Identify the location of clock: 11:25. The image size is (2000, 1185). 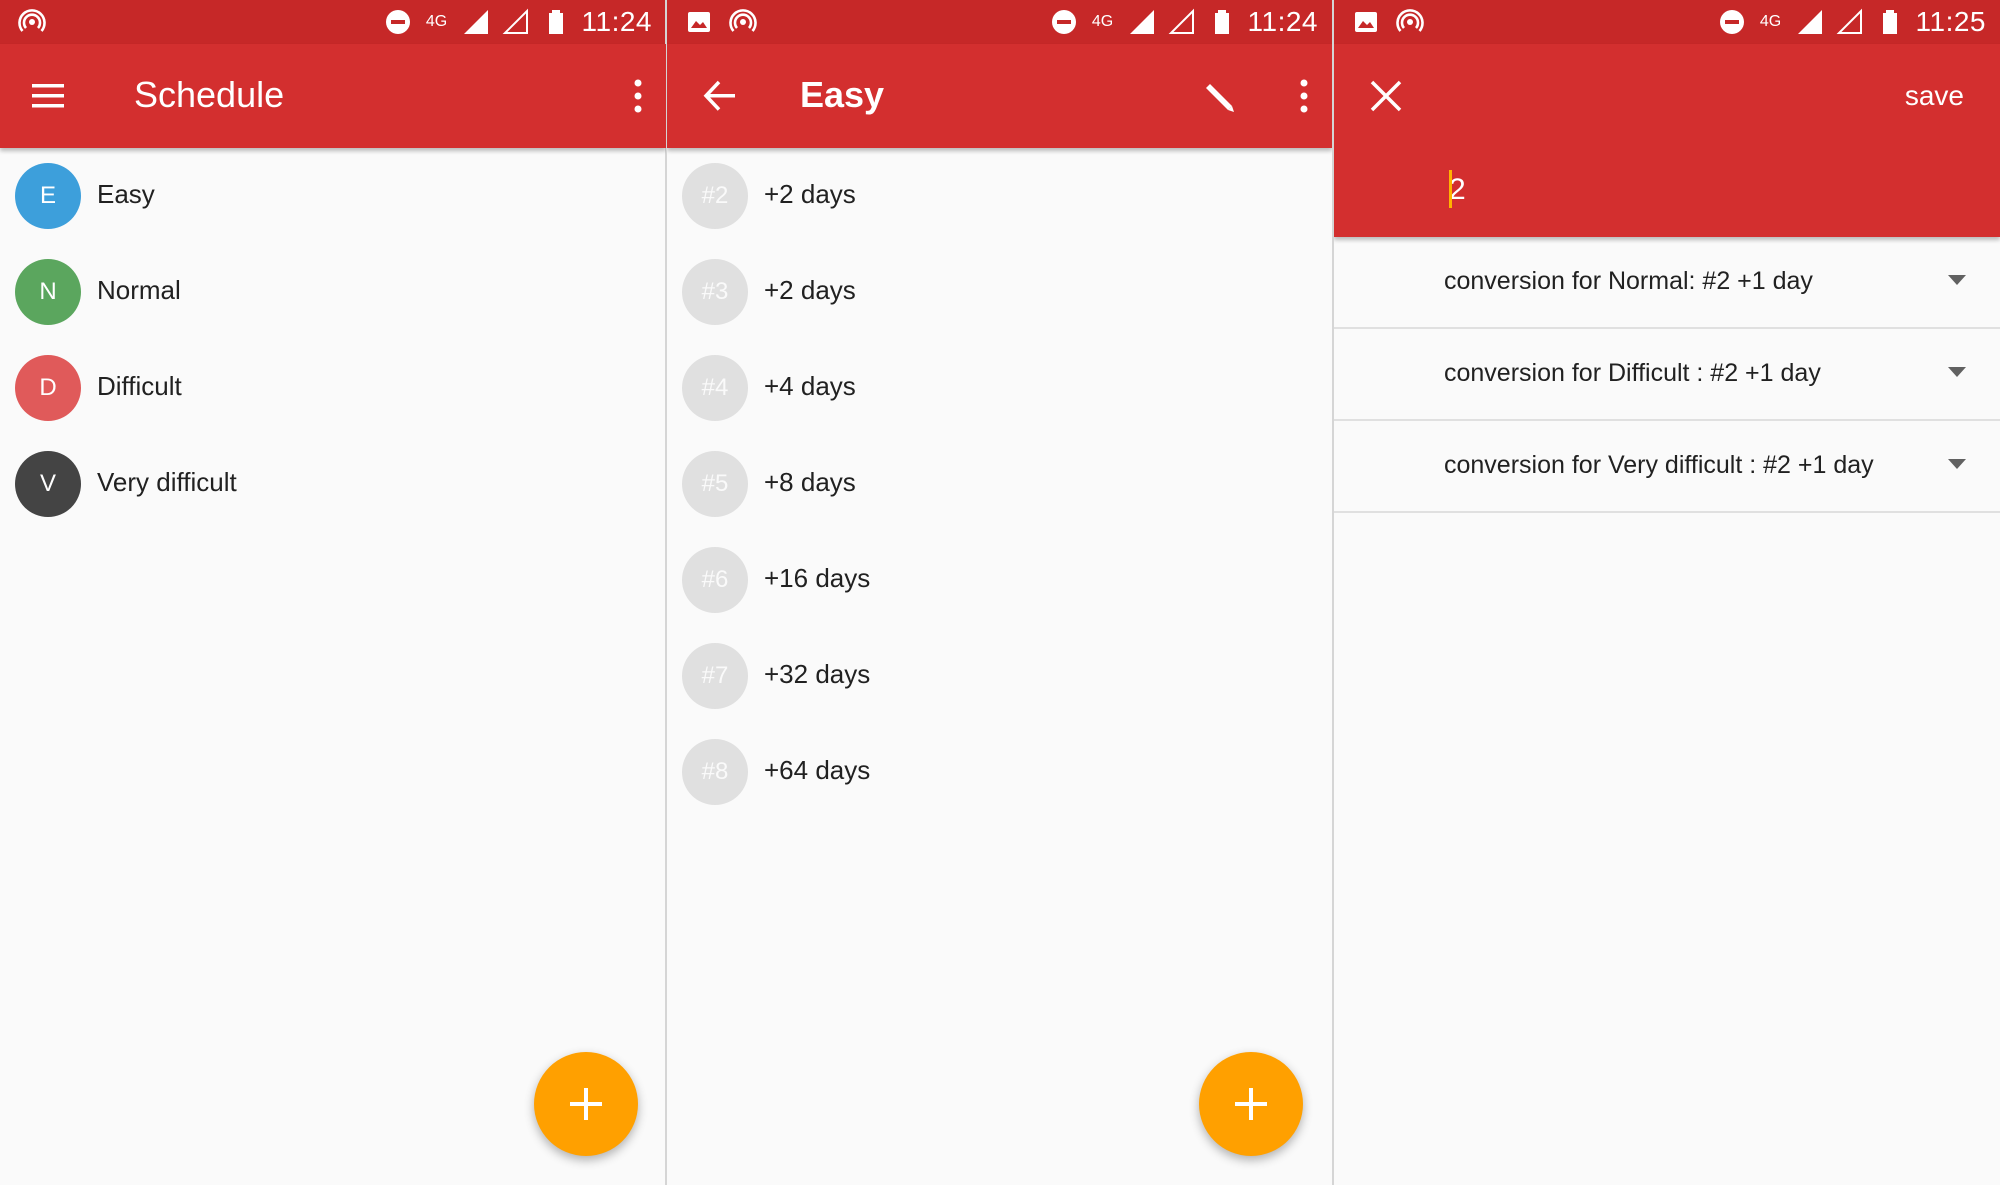
(1950, 21).